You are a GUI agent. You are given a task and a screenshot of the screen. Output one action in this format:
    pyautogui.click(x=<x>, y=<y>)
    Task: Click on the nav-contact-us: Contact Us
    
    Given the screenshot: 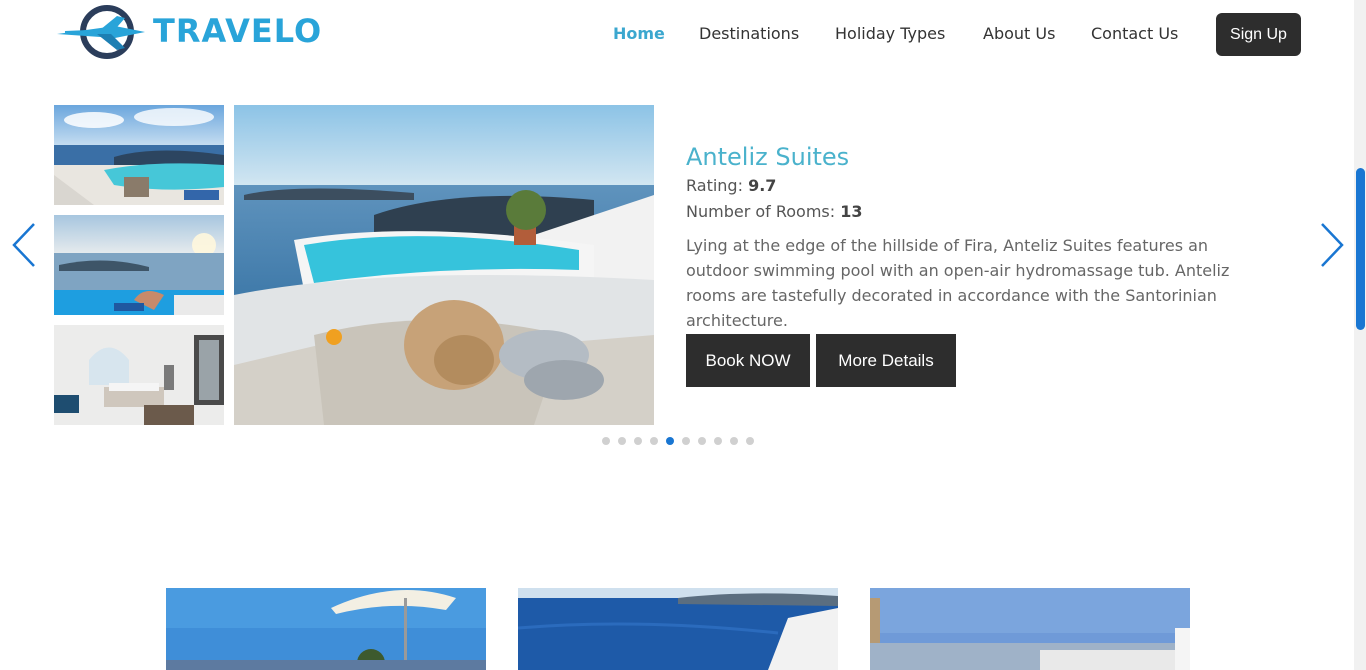 What is the action you would take?
    pyautogui.click(x=1134, y=33)
    